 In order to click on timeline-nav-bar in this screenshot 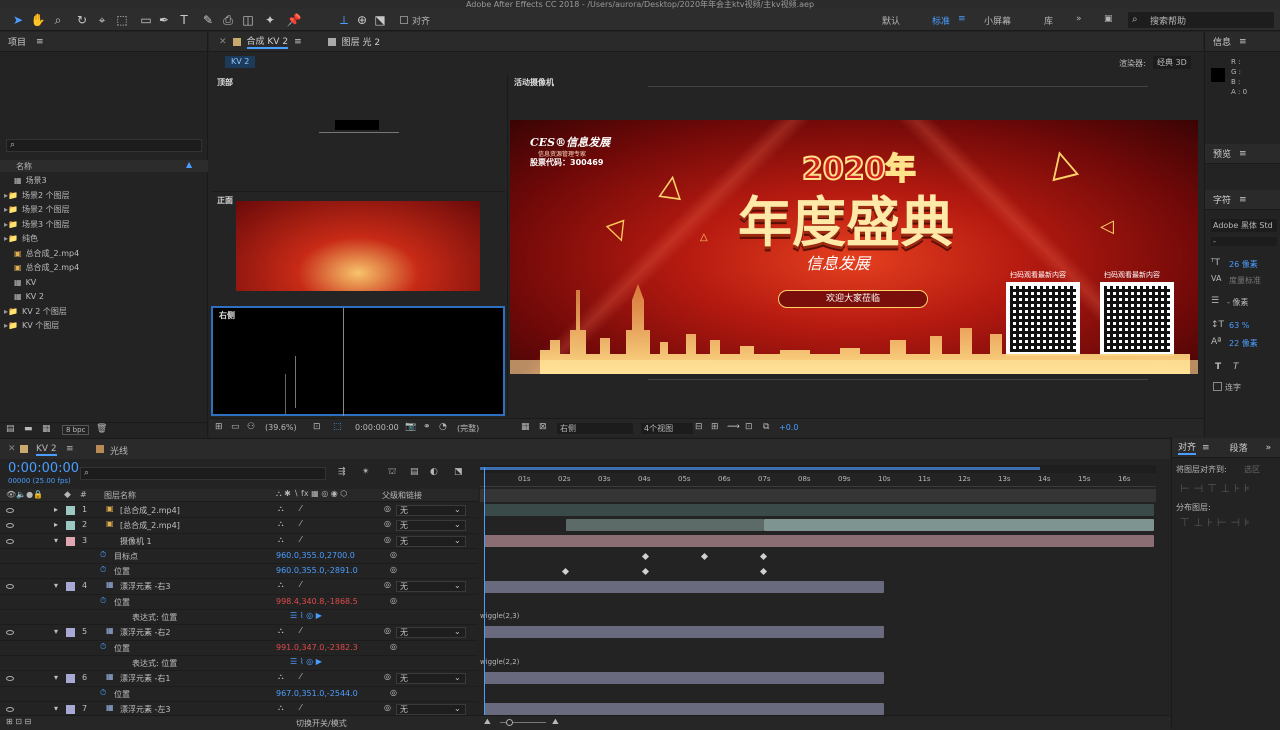, I will do `click(818, 495)`.